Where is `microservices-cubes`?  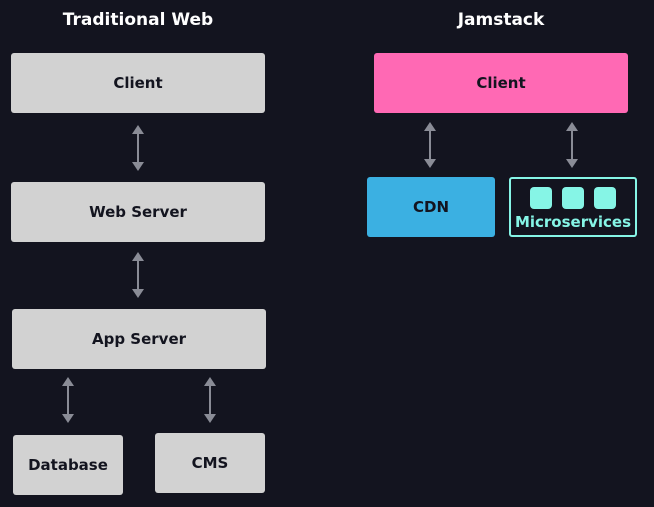 microservices-cubes is located at coordinates (573, 198).